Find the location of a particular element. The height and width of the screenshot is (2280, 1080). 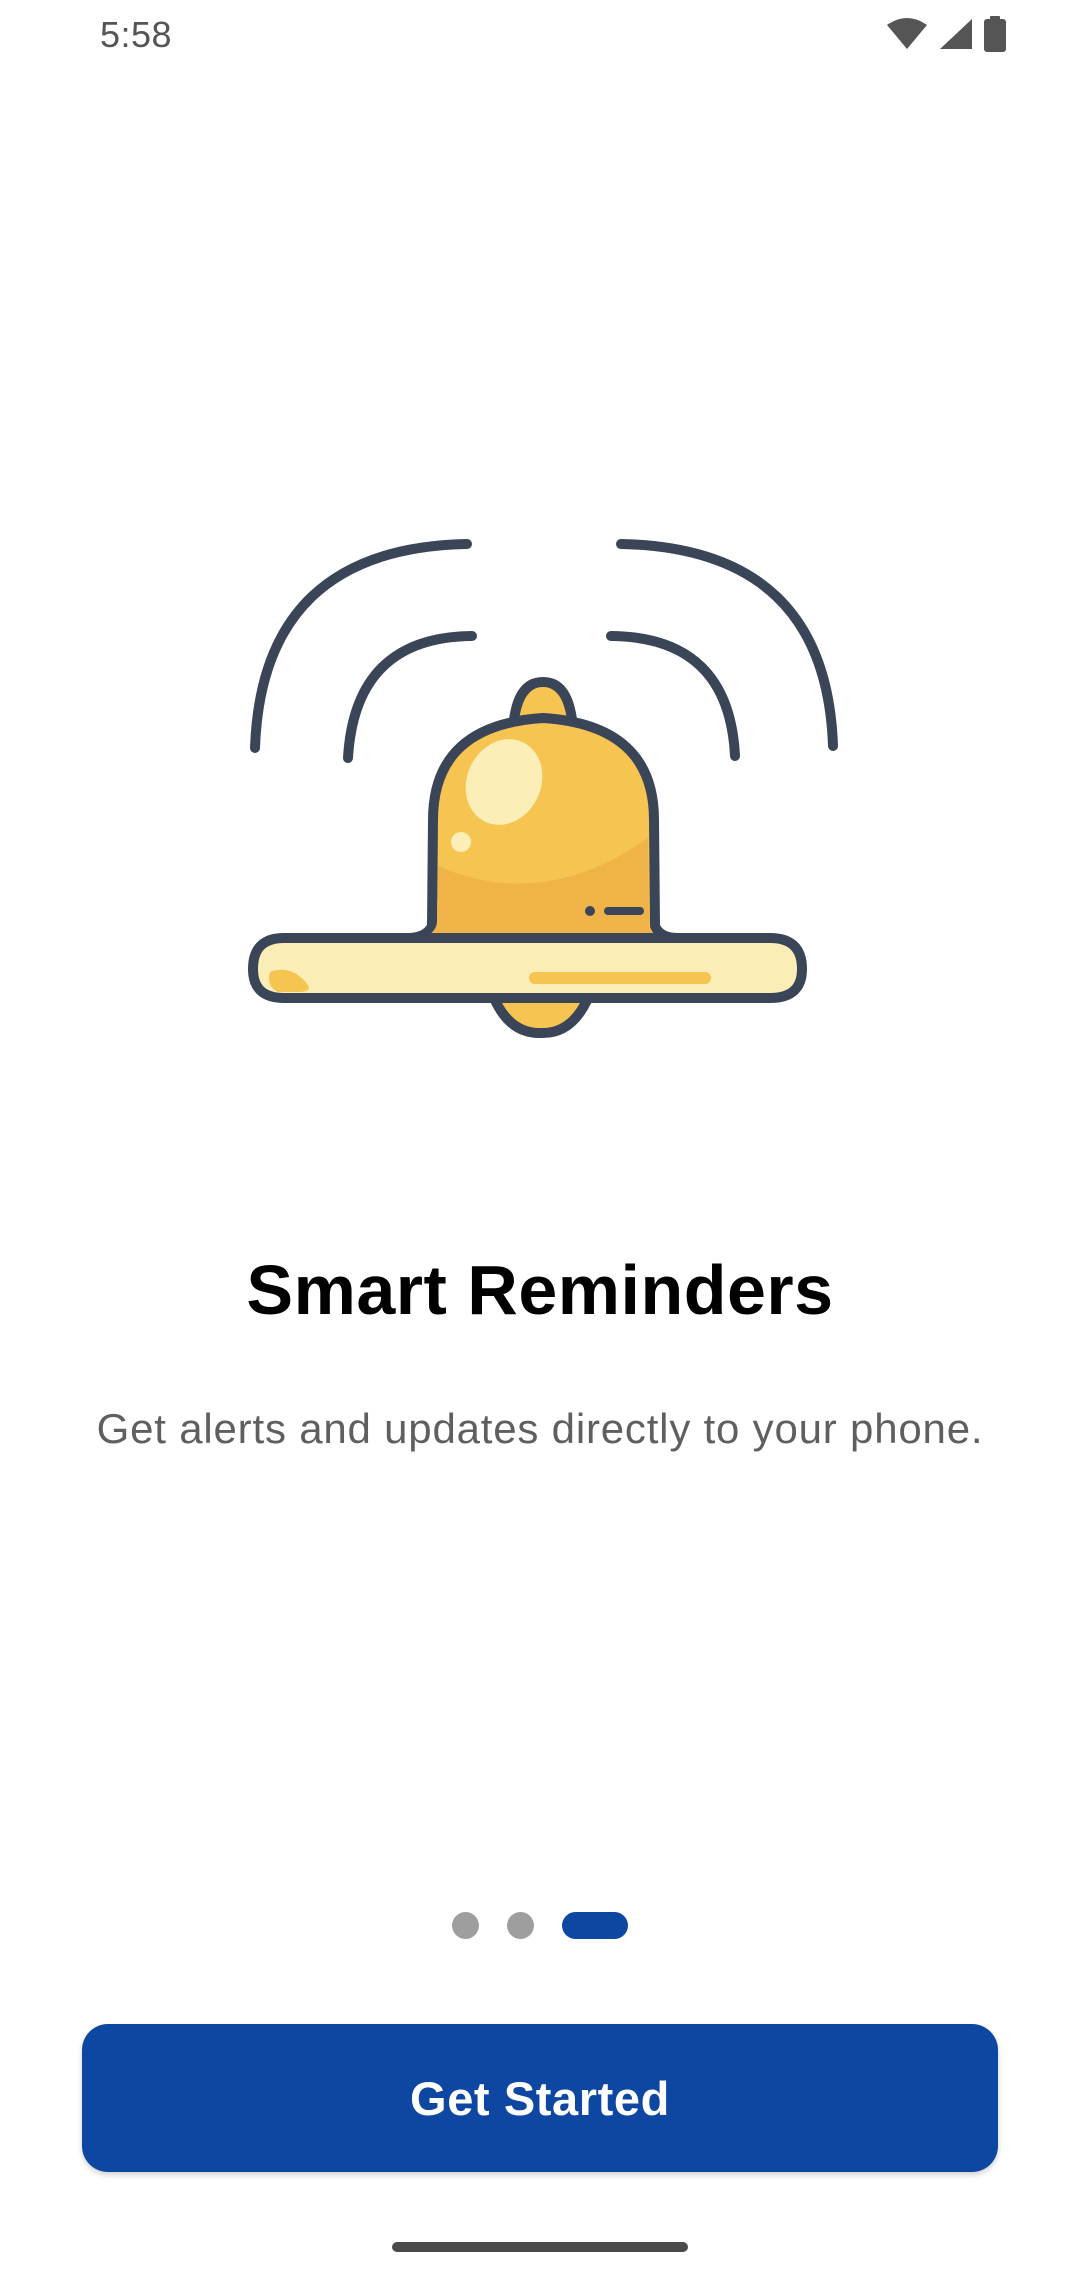

status-bar: 5:58 is located at coordinates (540, 35).